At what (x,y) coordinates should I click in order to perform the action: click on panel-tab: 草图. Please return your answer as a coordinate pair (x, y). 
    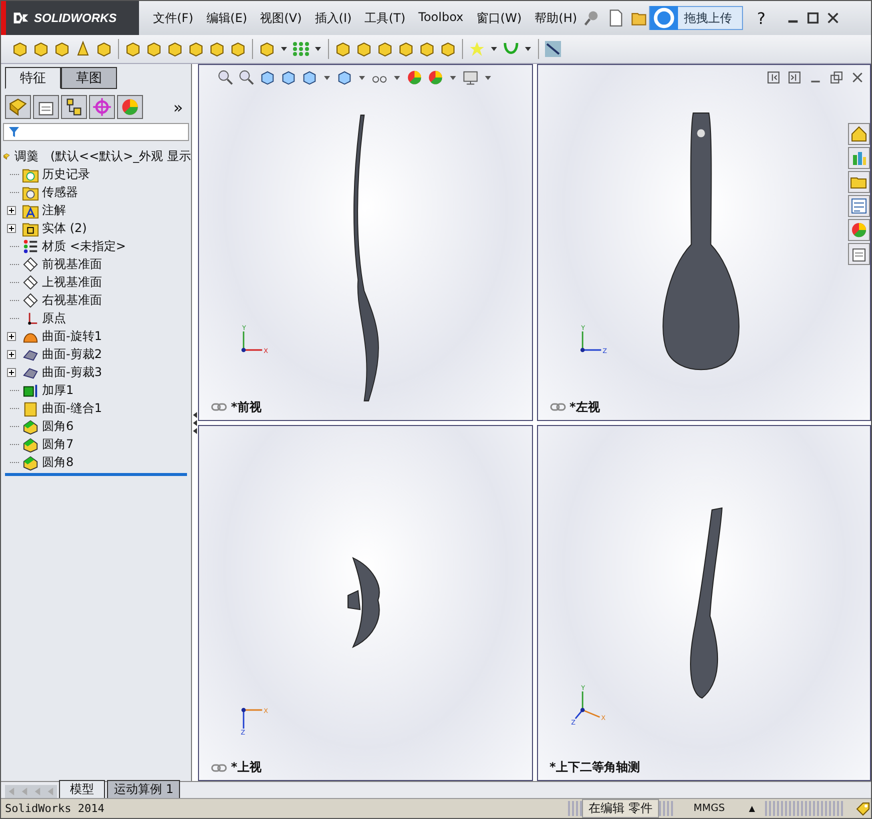
    Looking at the image, I should click on (89, 78).